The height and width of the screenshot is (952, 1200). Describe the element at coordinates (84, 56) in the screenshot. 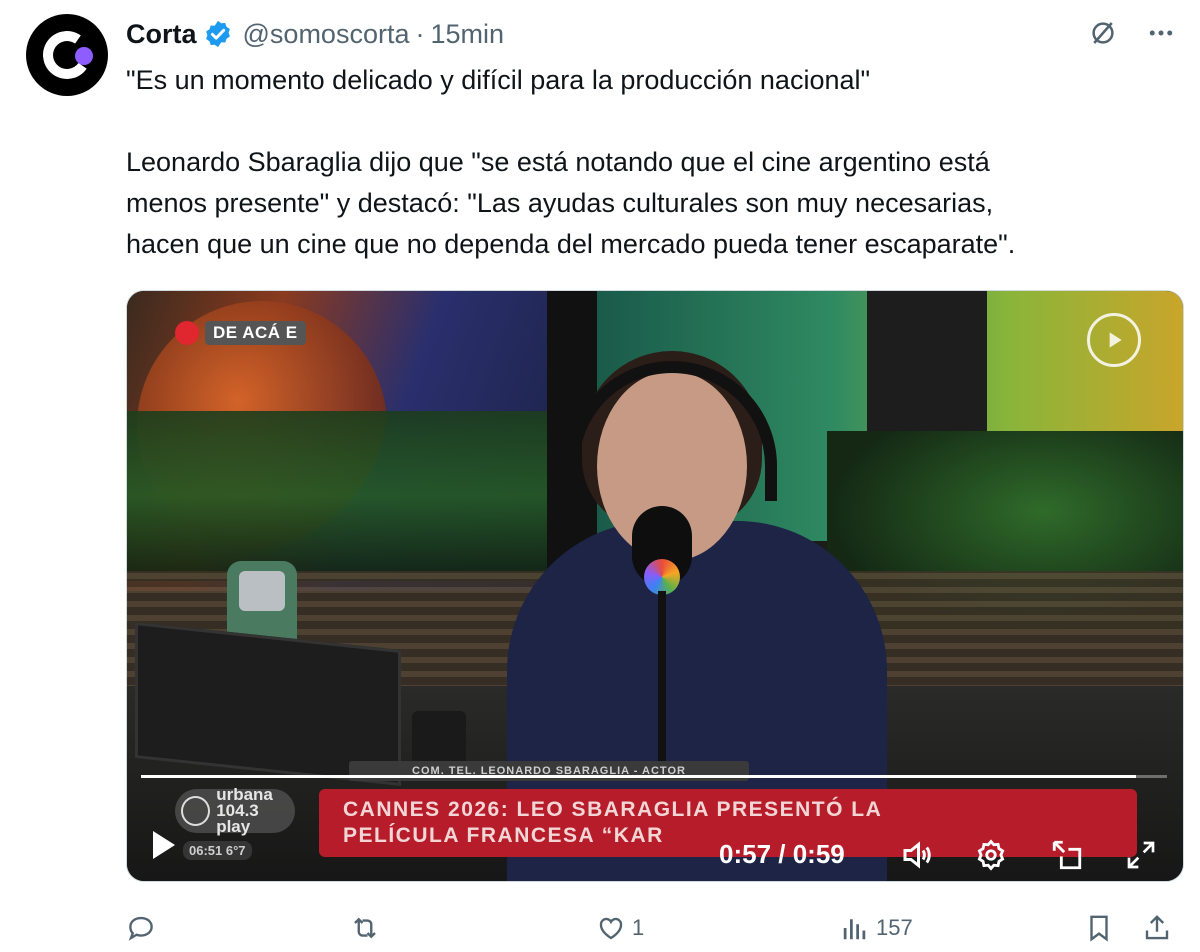

I see `corta-logo-dot` at that location.